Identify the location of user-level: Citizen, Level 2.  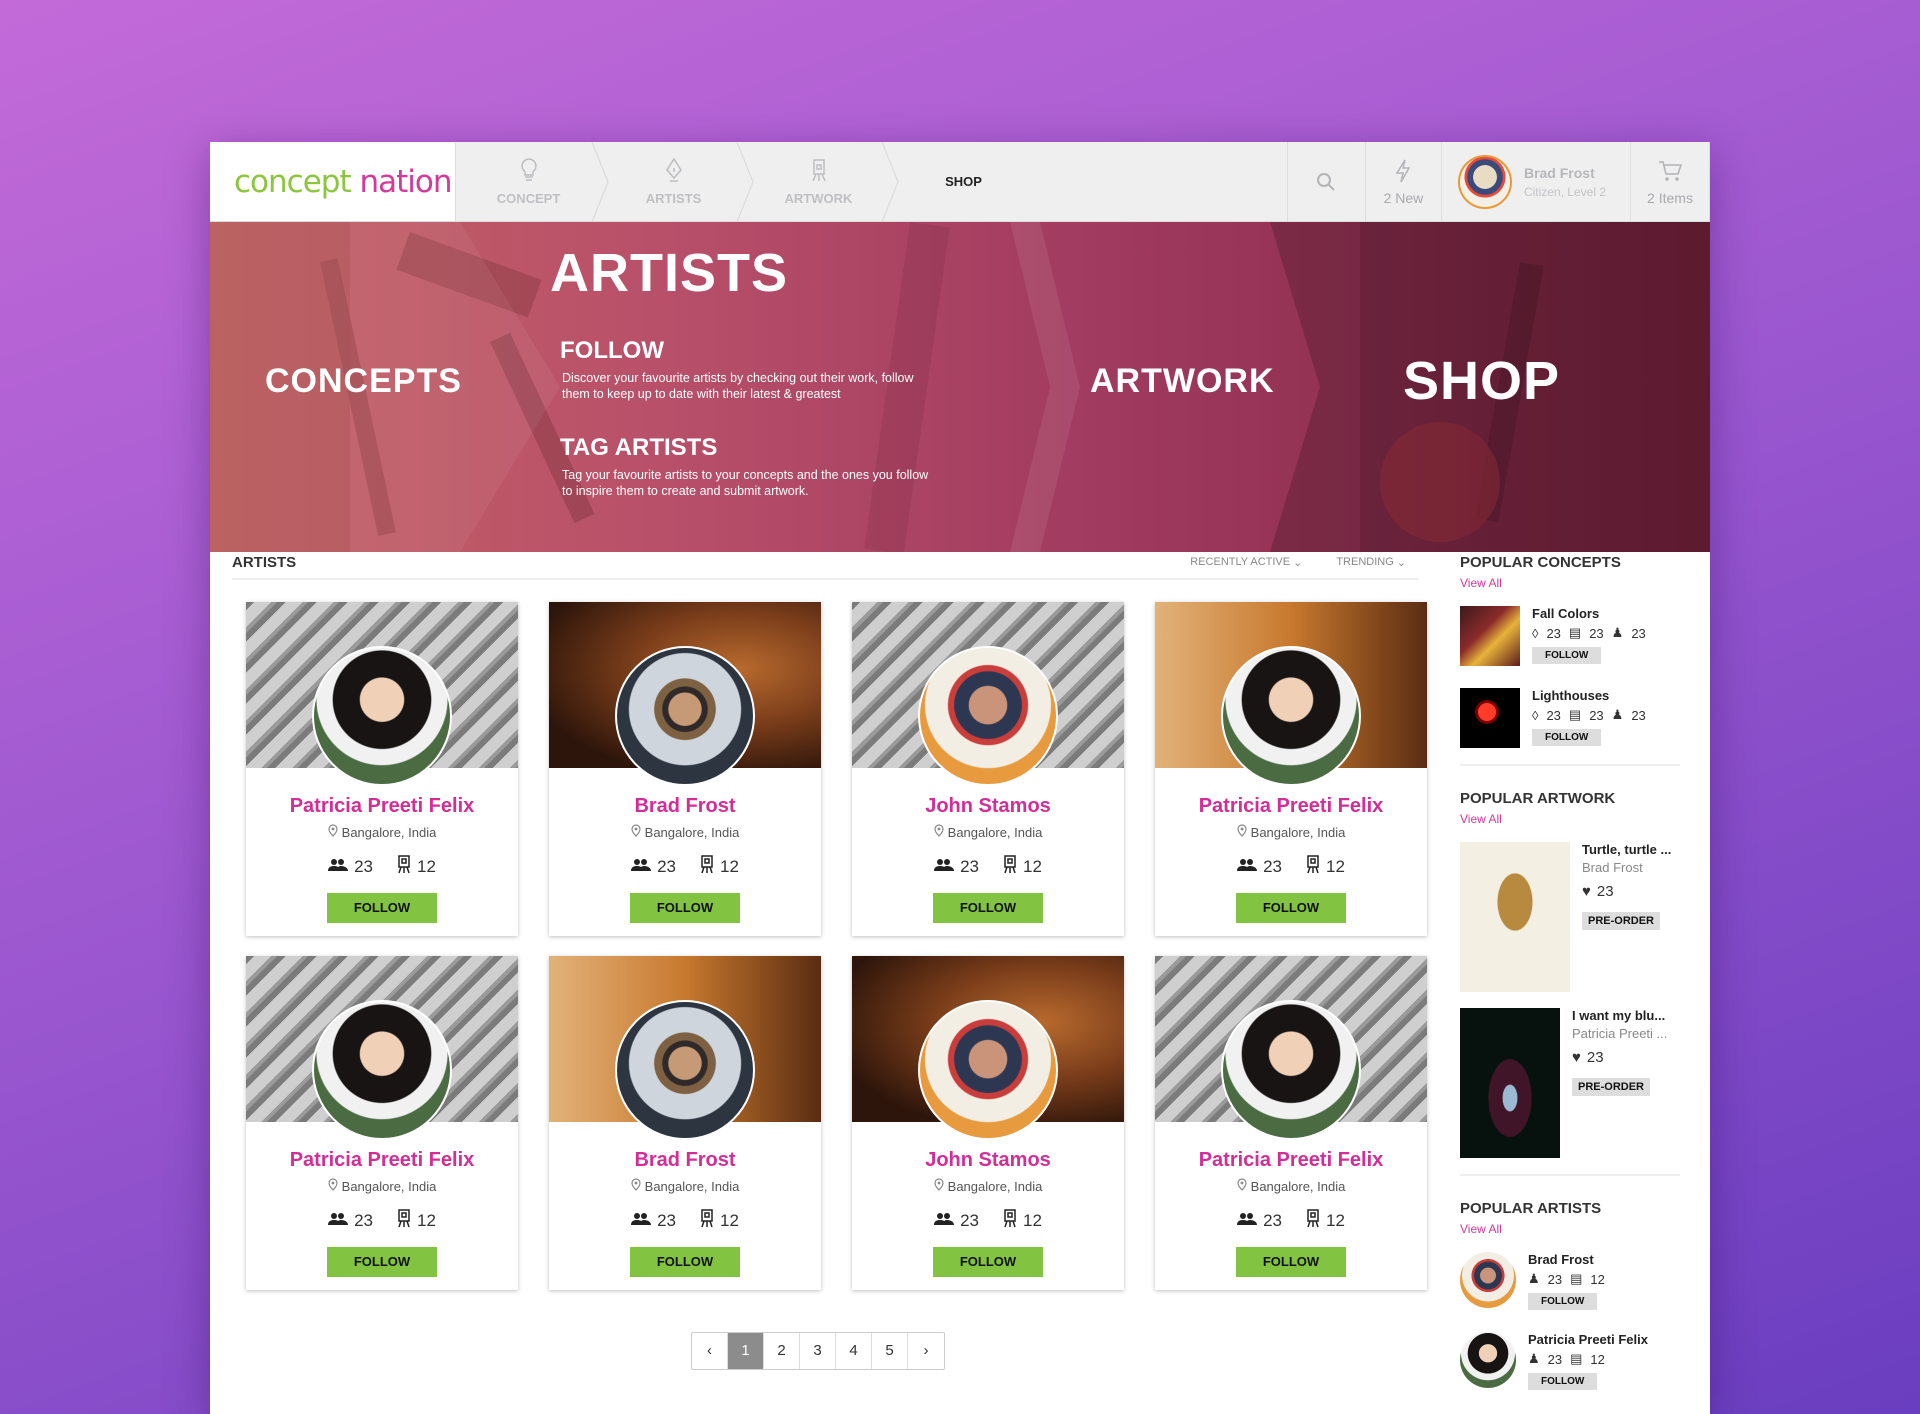
(1564, 191).